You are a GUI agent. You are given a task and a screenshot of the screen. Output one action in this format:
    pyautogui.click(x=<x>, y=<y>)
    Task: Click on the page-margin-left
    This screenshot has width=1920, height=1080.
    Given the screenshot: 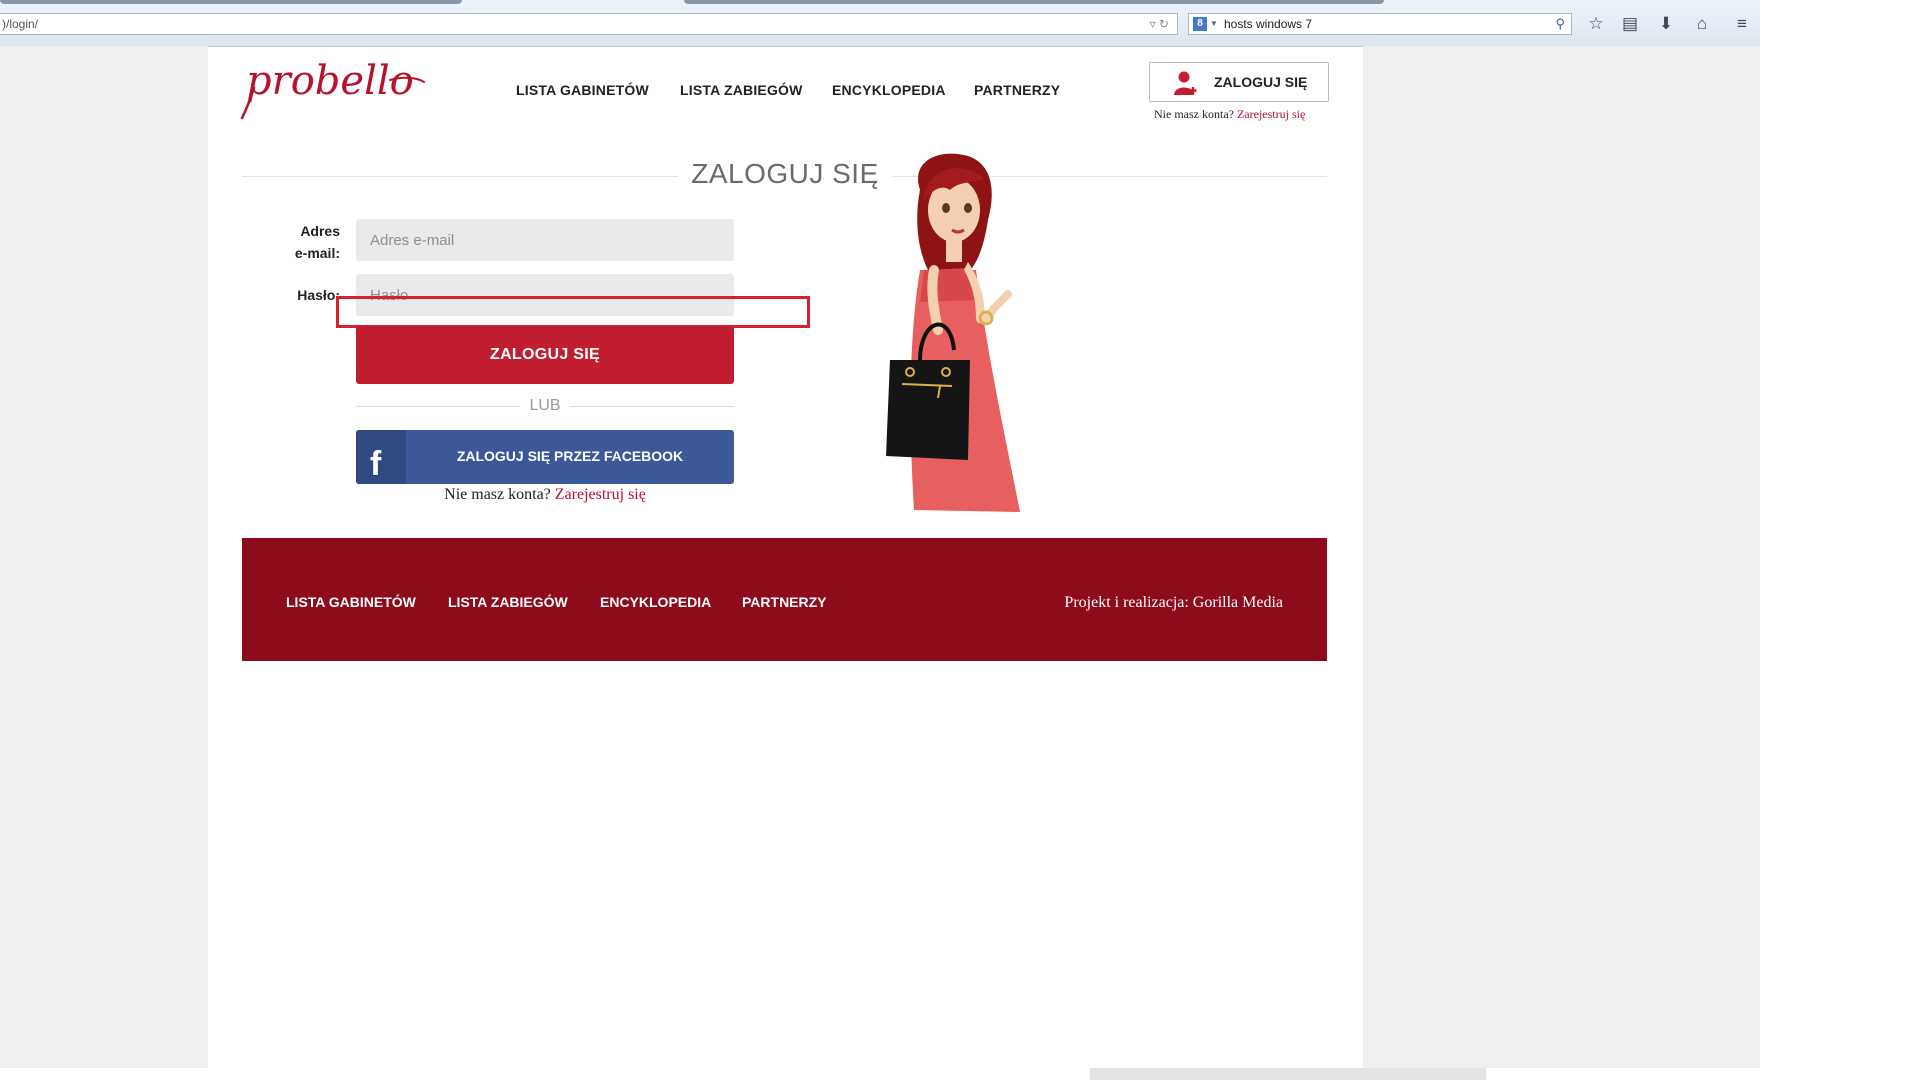 What is the action you would take?
    pyautogui.click(x=104, y=557)
    